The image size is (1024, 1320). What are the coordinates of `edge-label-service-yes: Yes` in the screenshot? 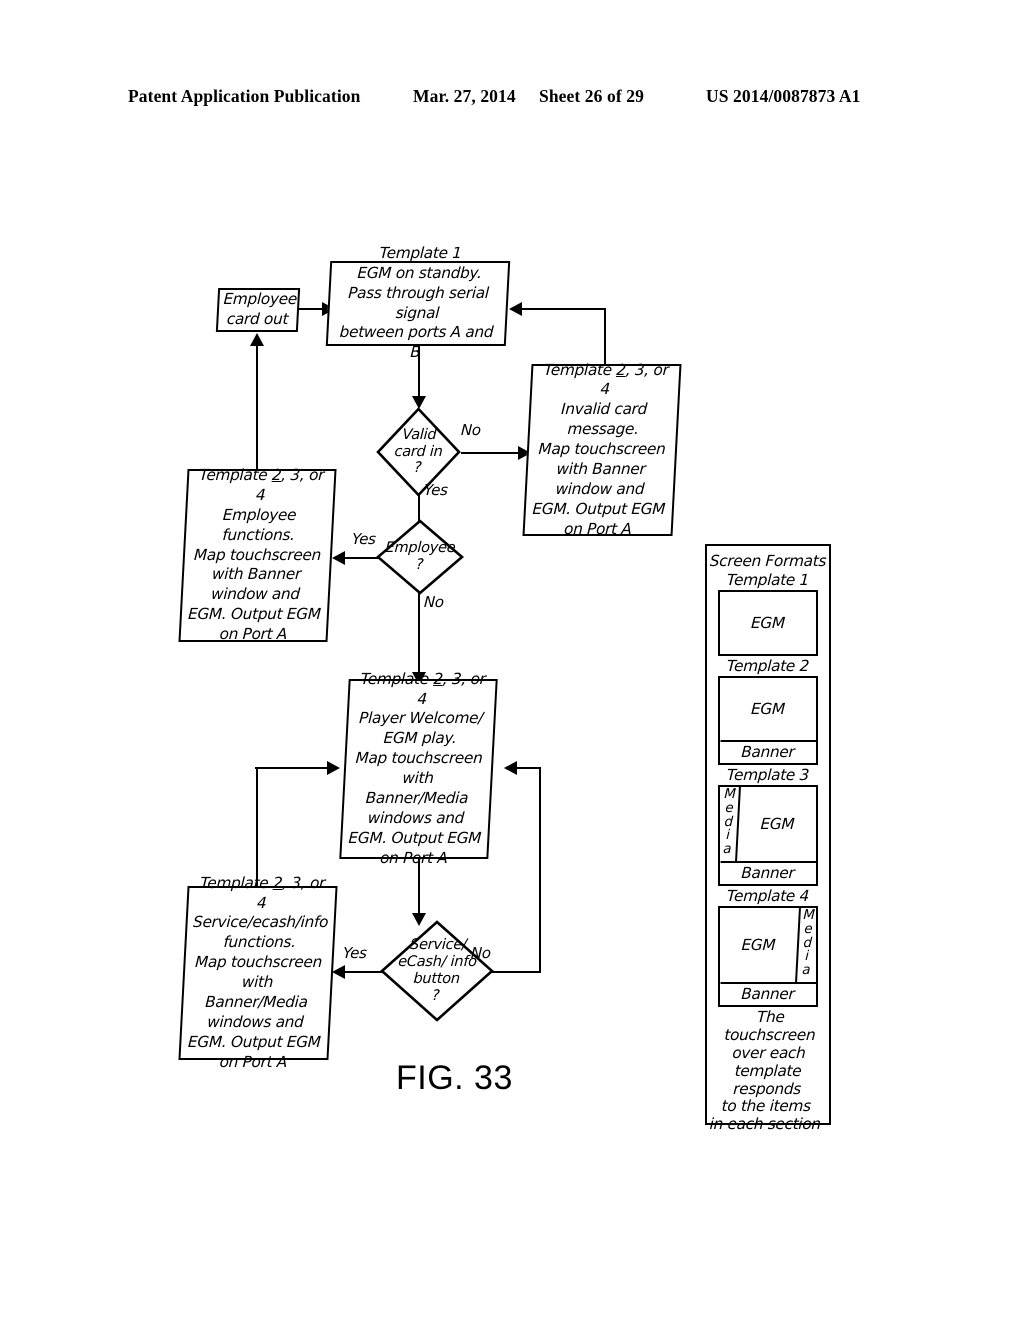 It's located at (355, 953).